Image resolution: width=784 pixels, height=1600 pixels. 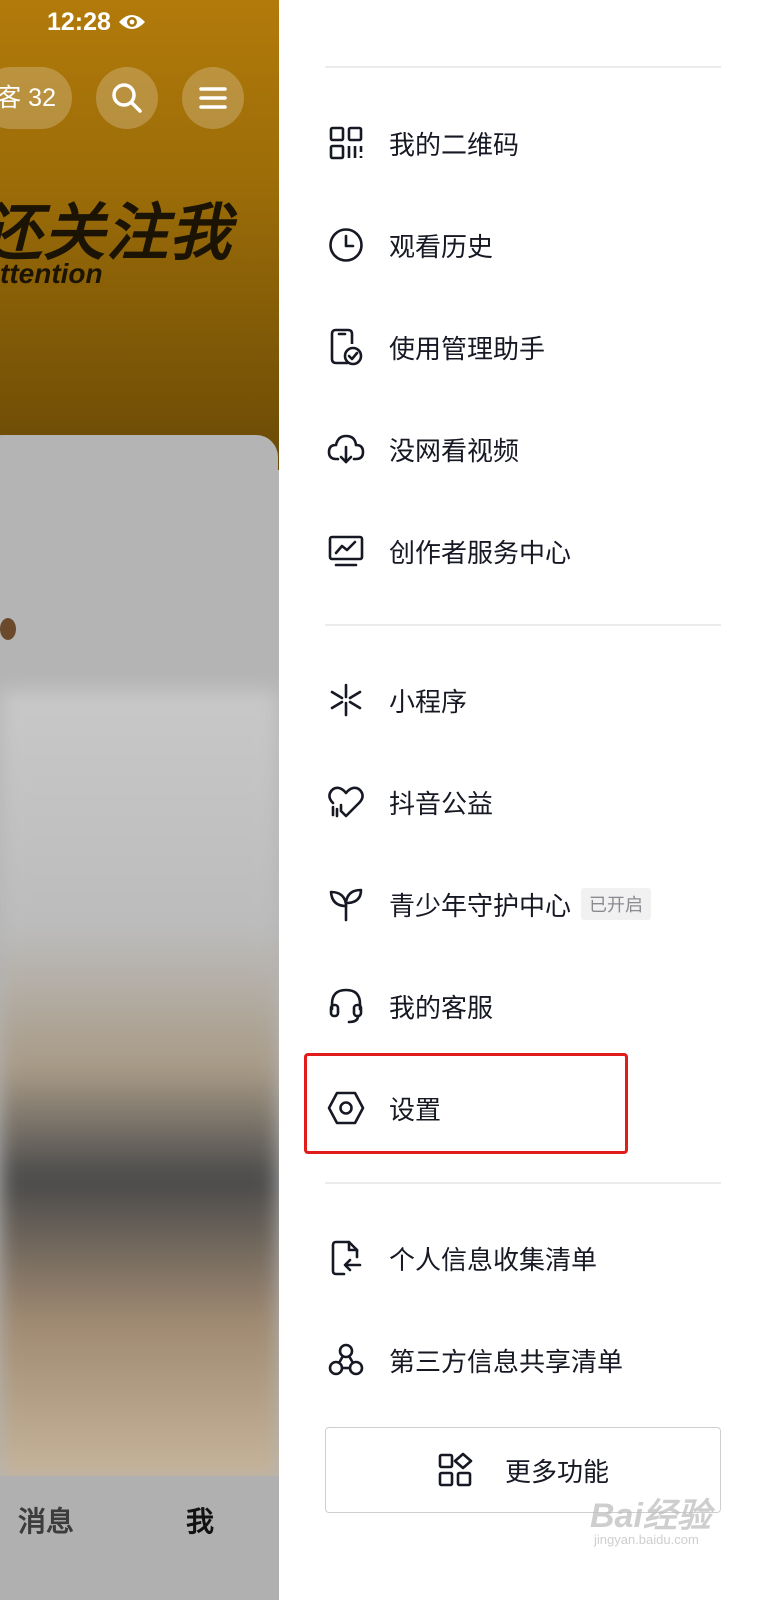 What do you see at coordinates (346, 1258) in the screenshot?
I see `document-icon` at bounding box center [346, 1258].